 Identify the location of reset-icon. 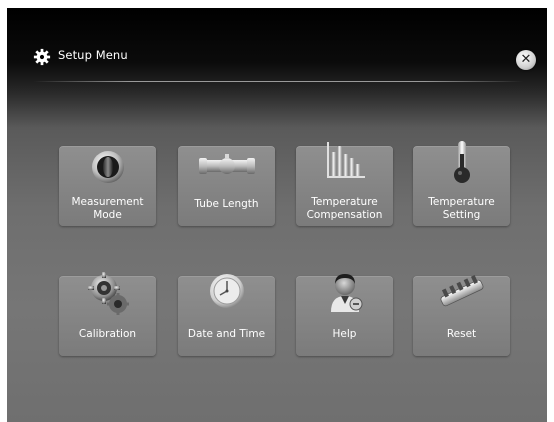
(462, 291).